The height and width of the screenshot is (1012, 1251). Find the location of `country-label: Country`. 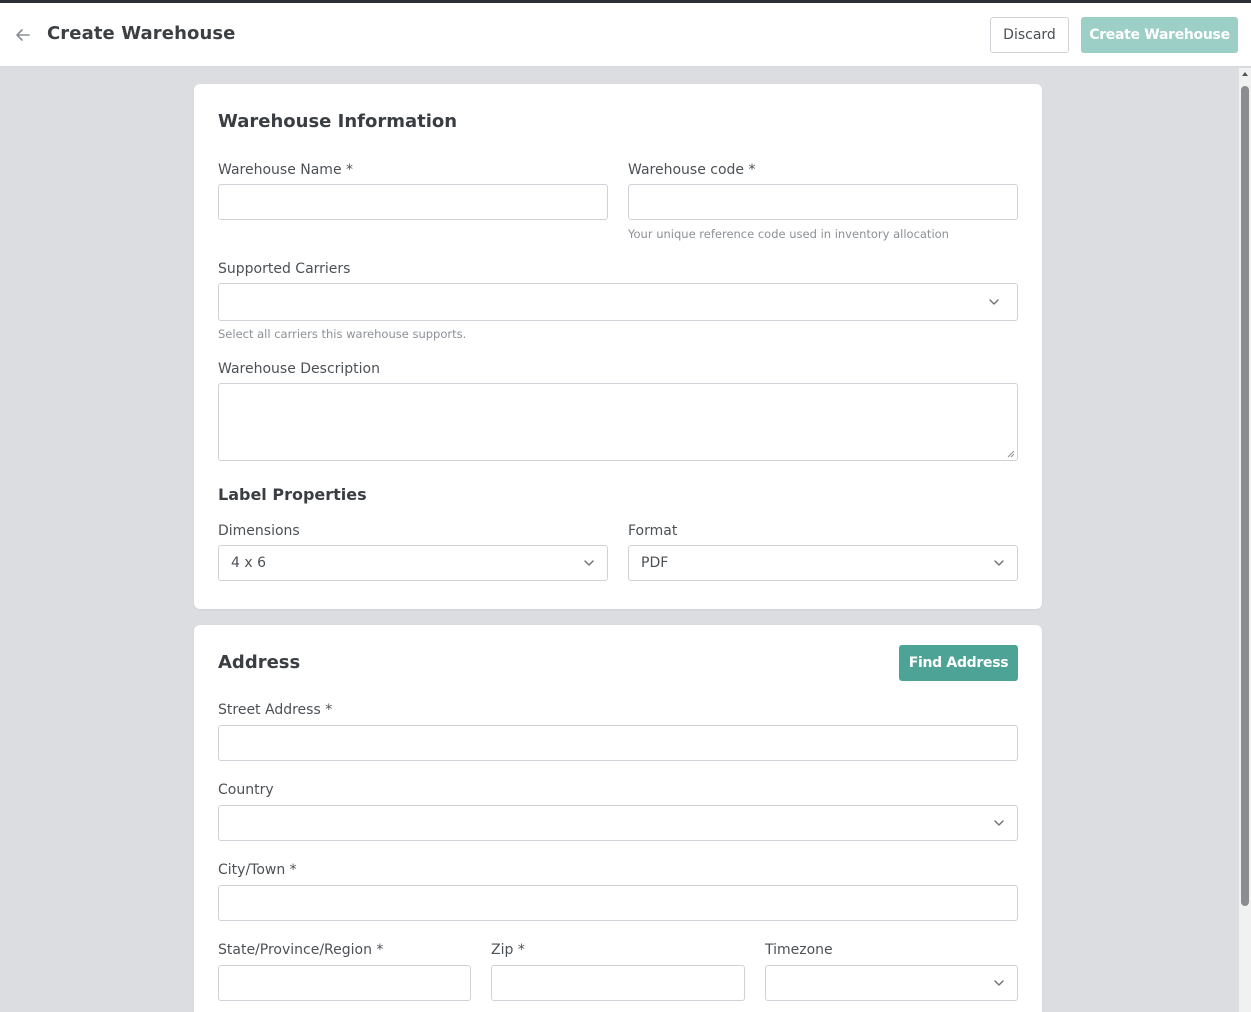

country-label: Country is located at coordinates (246, 790).